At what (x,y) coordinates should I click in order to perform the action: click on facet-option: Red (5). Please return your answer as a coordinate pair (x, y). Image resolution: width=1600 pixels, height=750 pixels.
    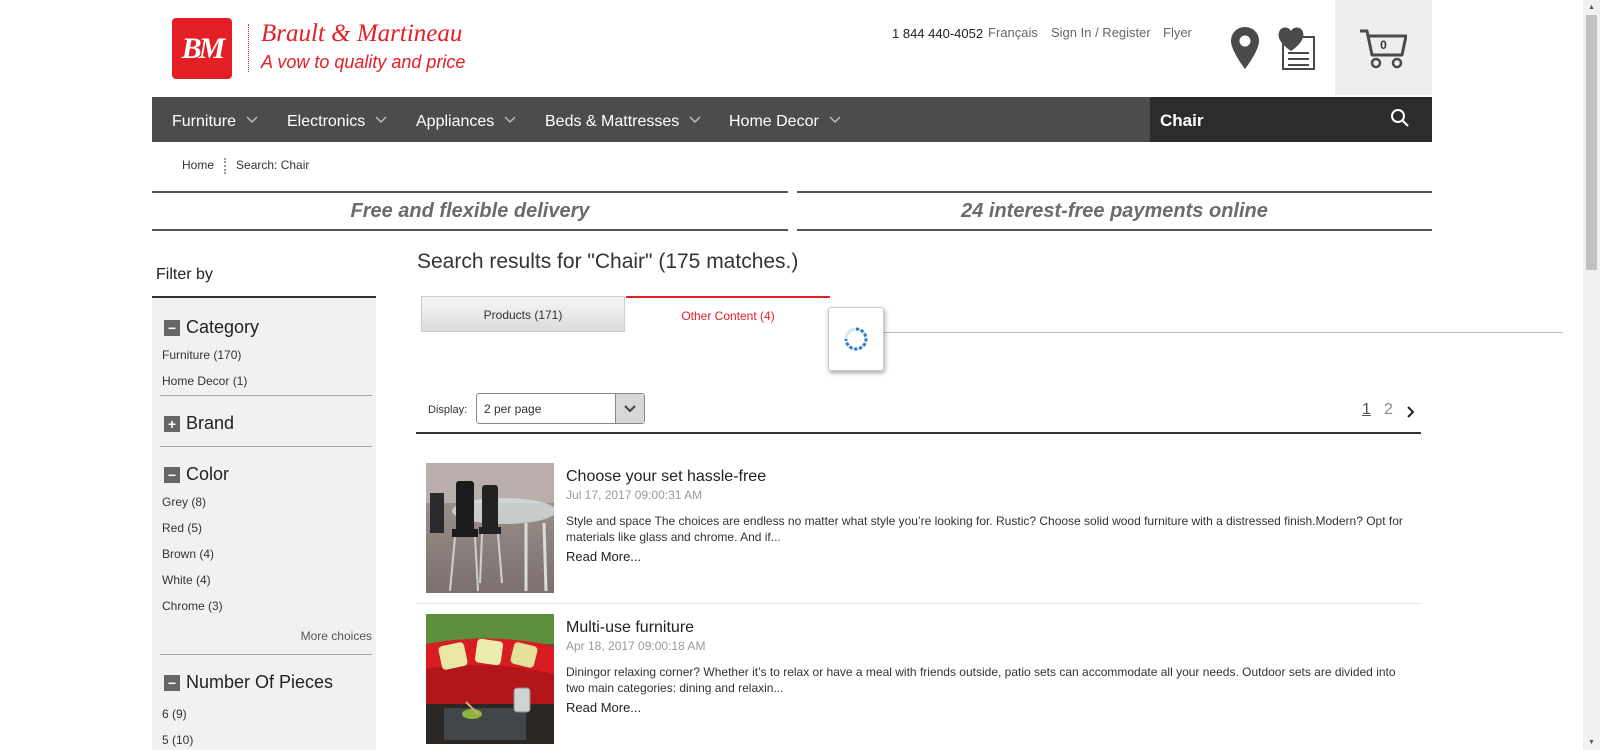
    Looking at the image, I should click on (182, 528).